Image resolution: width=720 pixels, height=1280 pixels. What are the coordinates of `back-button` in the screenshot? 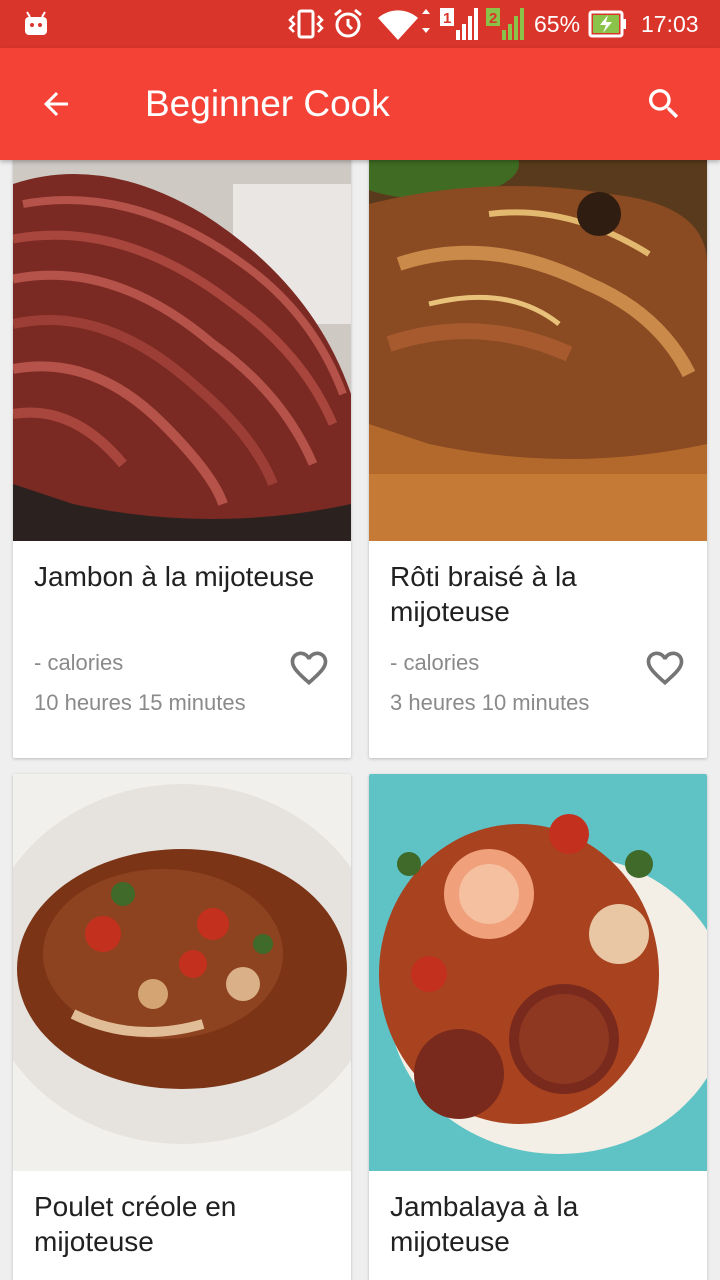 It's located at (56, 104).